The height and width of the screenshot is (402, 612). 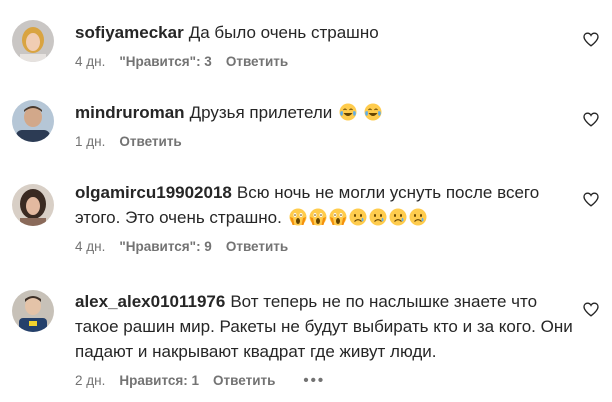 I want to click on comment-body: Друзья прилетели, so click(x=261, y=112).